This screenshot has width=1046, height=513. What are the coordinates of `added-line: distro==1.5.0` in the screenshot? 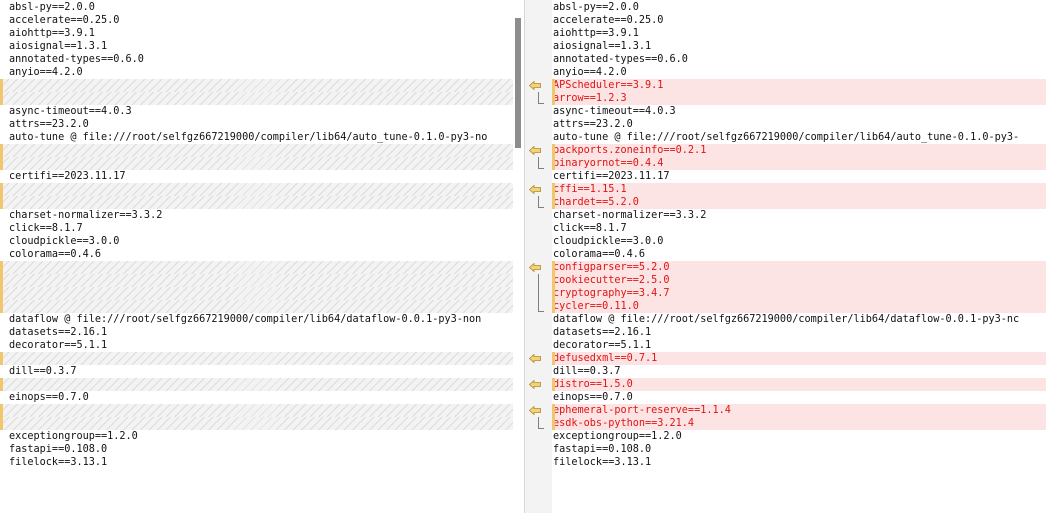 It's located at (799, 384).